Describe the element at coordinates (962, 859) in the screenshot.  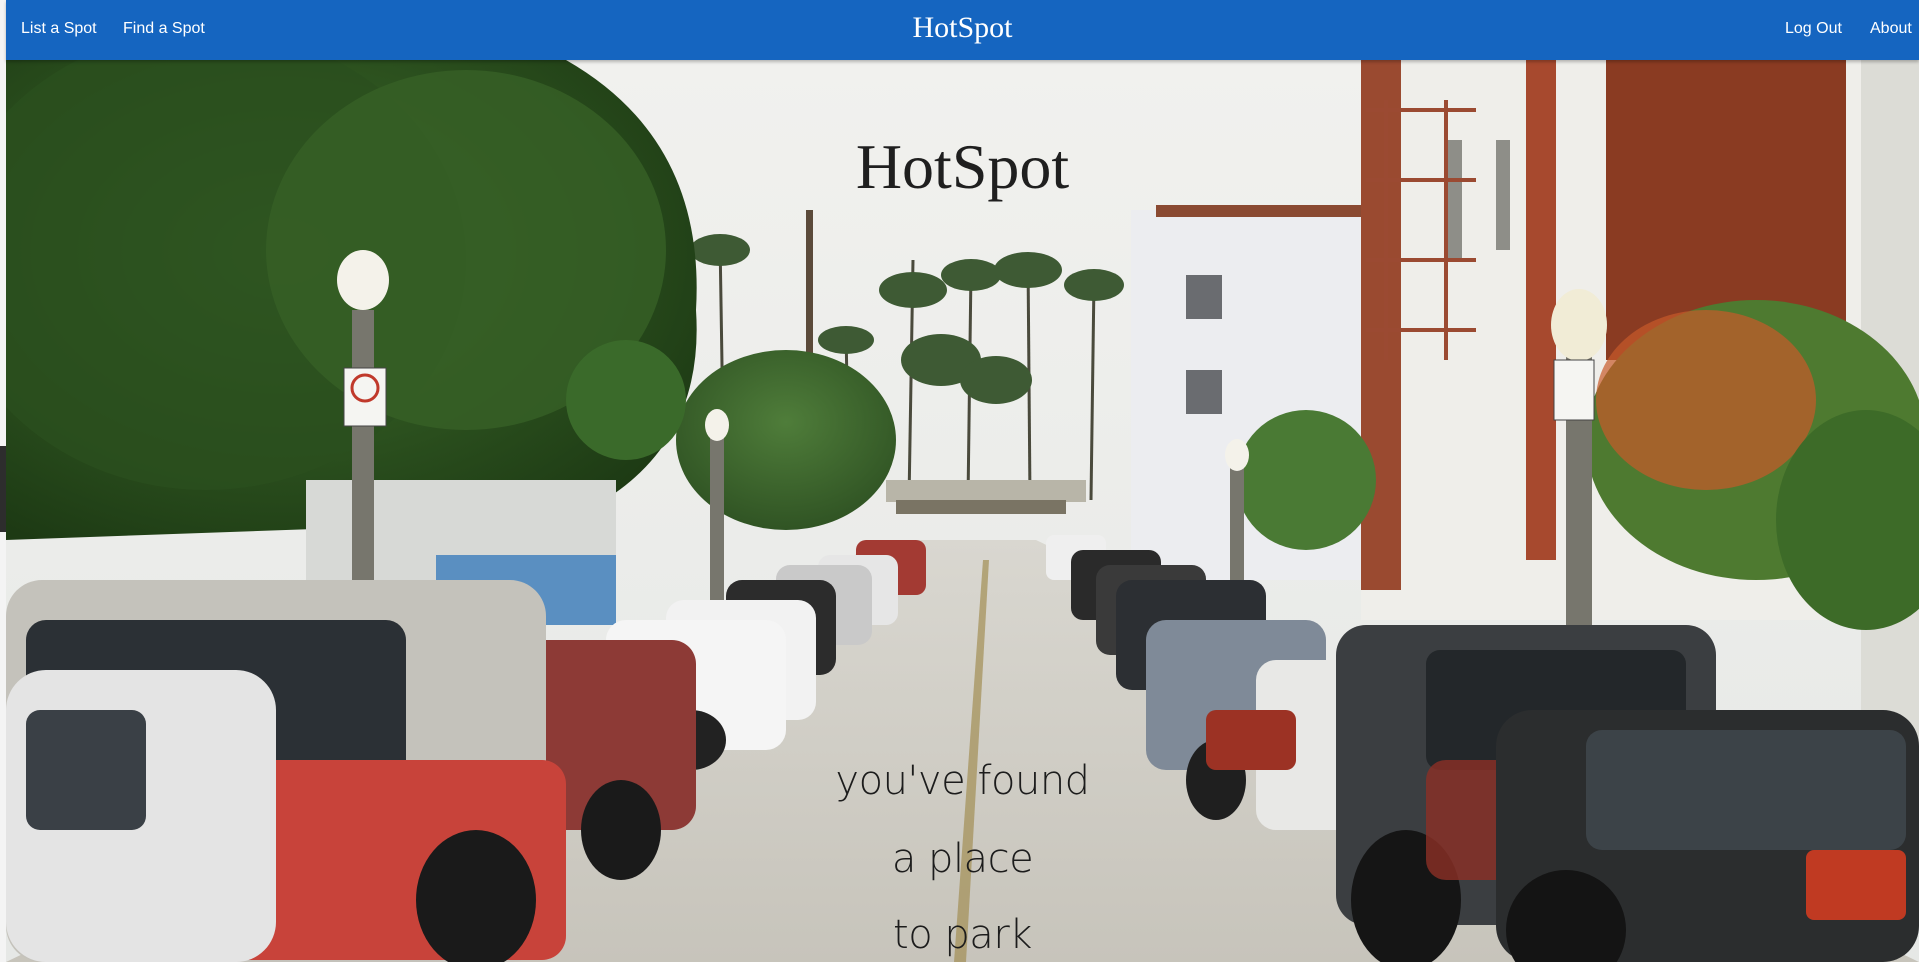
I see `hero-tagline-line-2: a place` at that location.